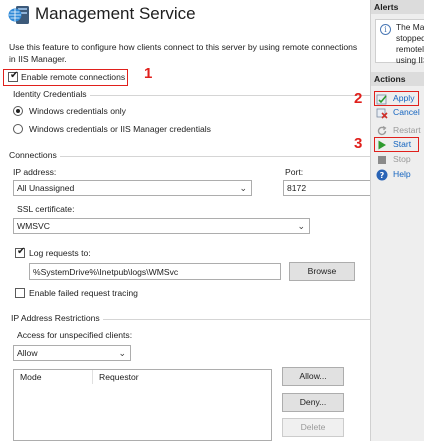 This screenshot has height=441, width=424. Describe the element at coordinates (106, 272) in the screenshot. I see `log-path-value: %SystemDrive%\Inetpub\logs\WMSvc` at that location.